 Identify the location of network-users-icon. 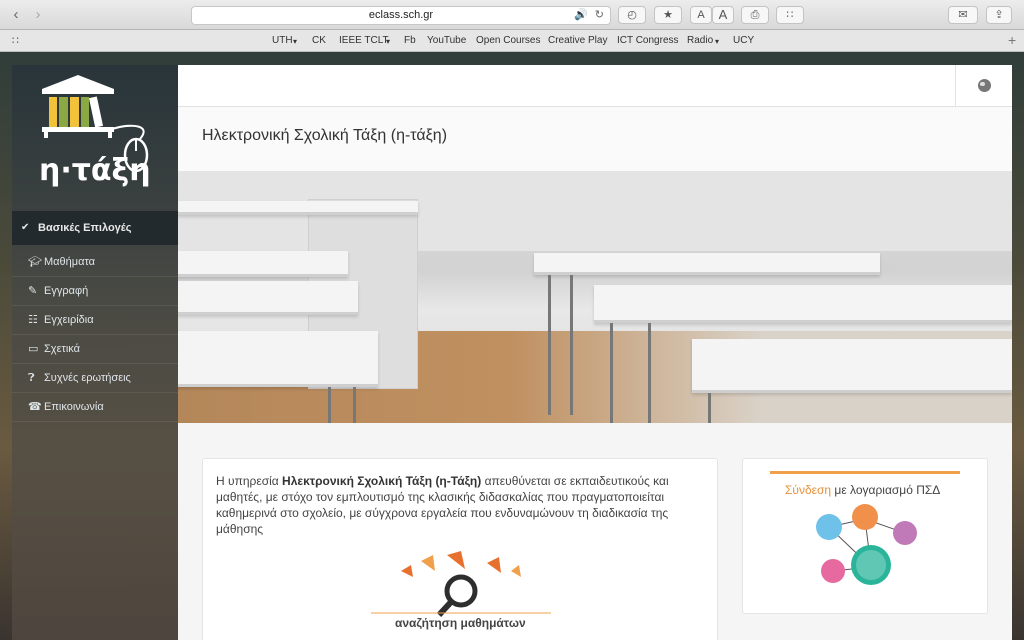
(866, 544).